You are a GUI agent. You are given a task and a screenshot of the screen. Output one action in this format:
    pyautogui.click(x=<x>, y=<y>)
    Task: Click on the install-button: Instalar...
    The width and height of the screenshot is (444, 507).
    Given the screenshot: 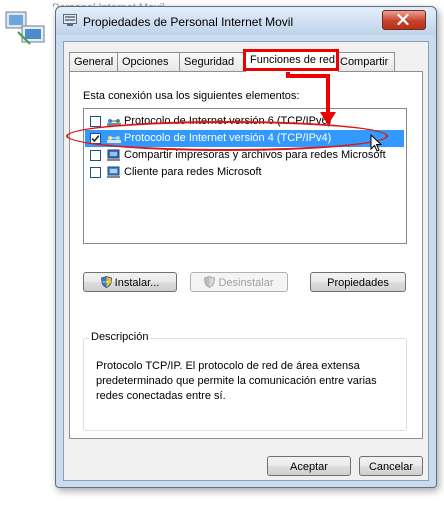 What is the action you would take?
    pyautogui.click(x=130, y=282)
    